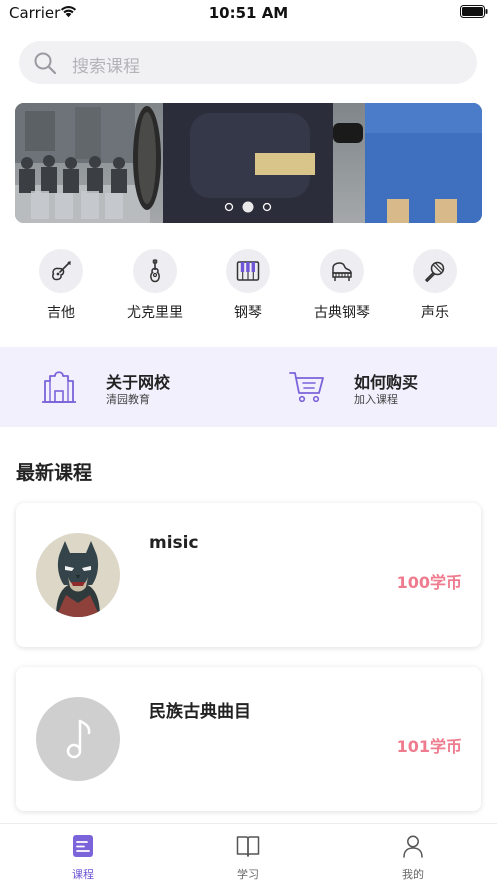 Image resolution: width=497 pixels, height=883 pixels. What do you see at coordinates (61, 313) in the screenshot?
I see `category-label: 吉他` at bounding box center [61, 313].